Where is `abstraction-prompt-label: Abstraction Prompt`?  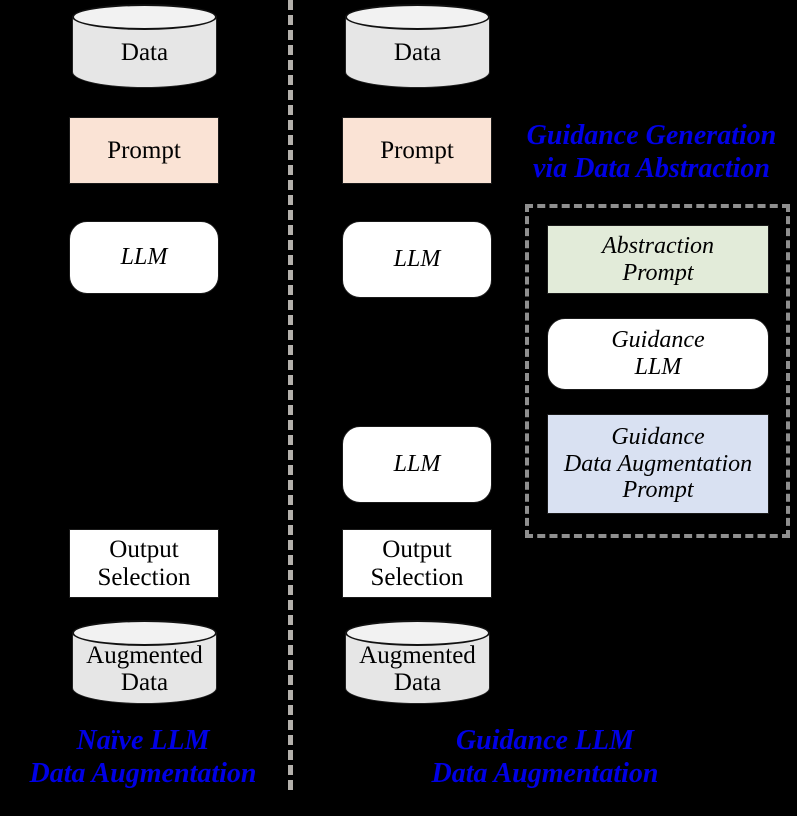
abstraction-prompt-label: Abstraction Prompt is located at coordinates (658, 259).